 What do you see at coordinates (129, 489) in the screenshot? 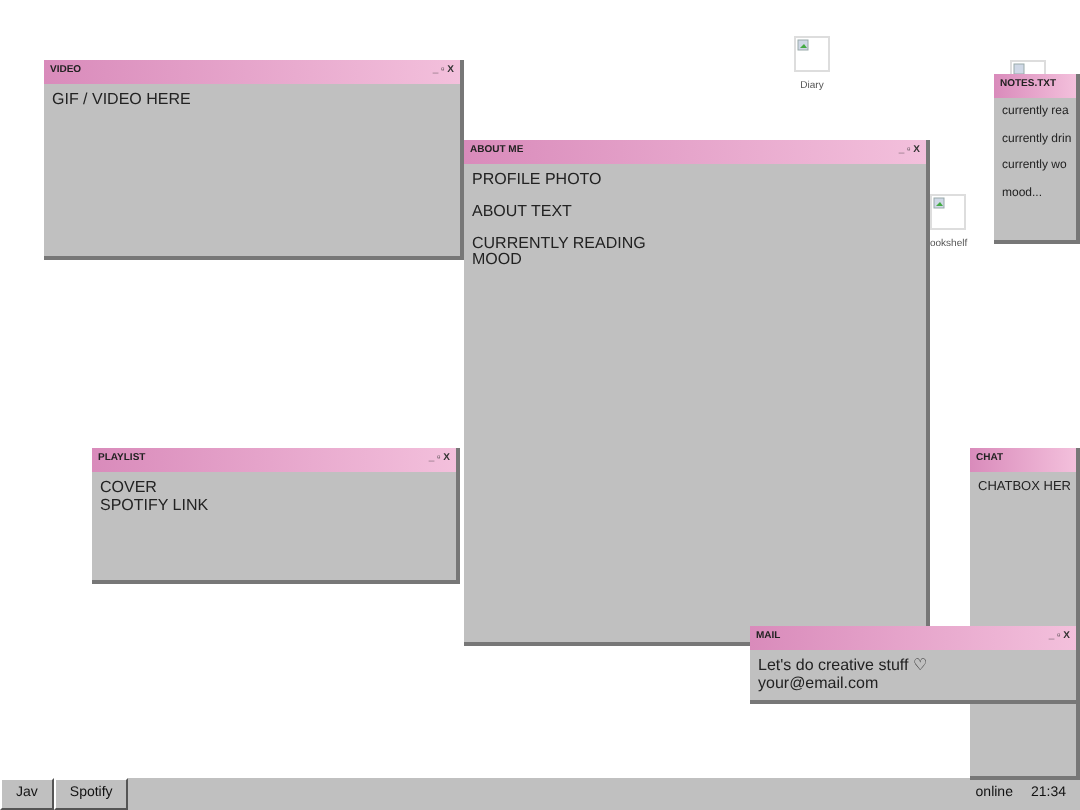
I see `window-text: COVER` at bounding box center [129, 489].